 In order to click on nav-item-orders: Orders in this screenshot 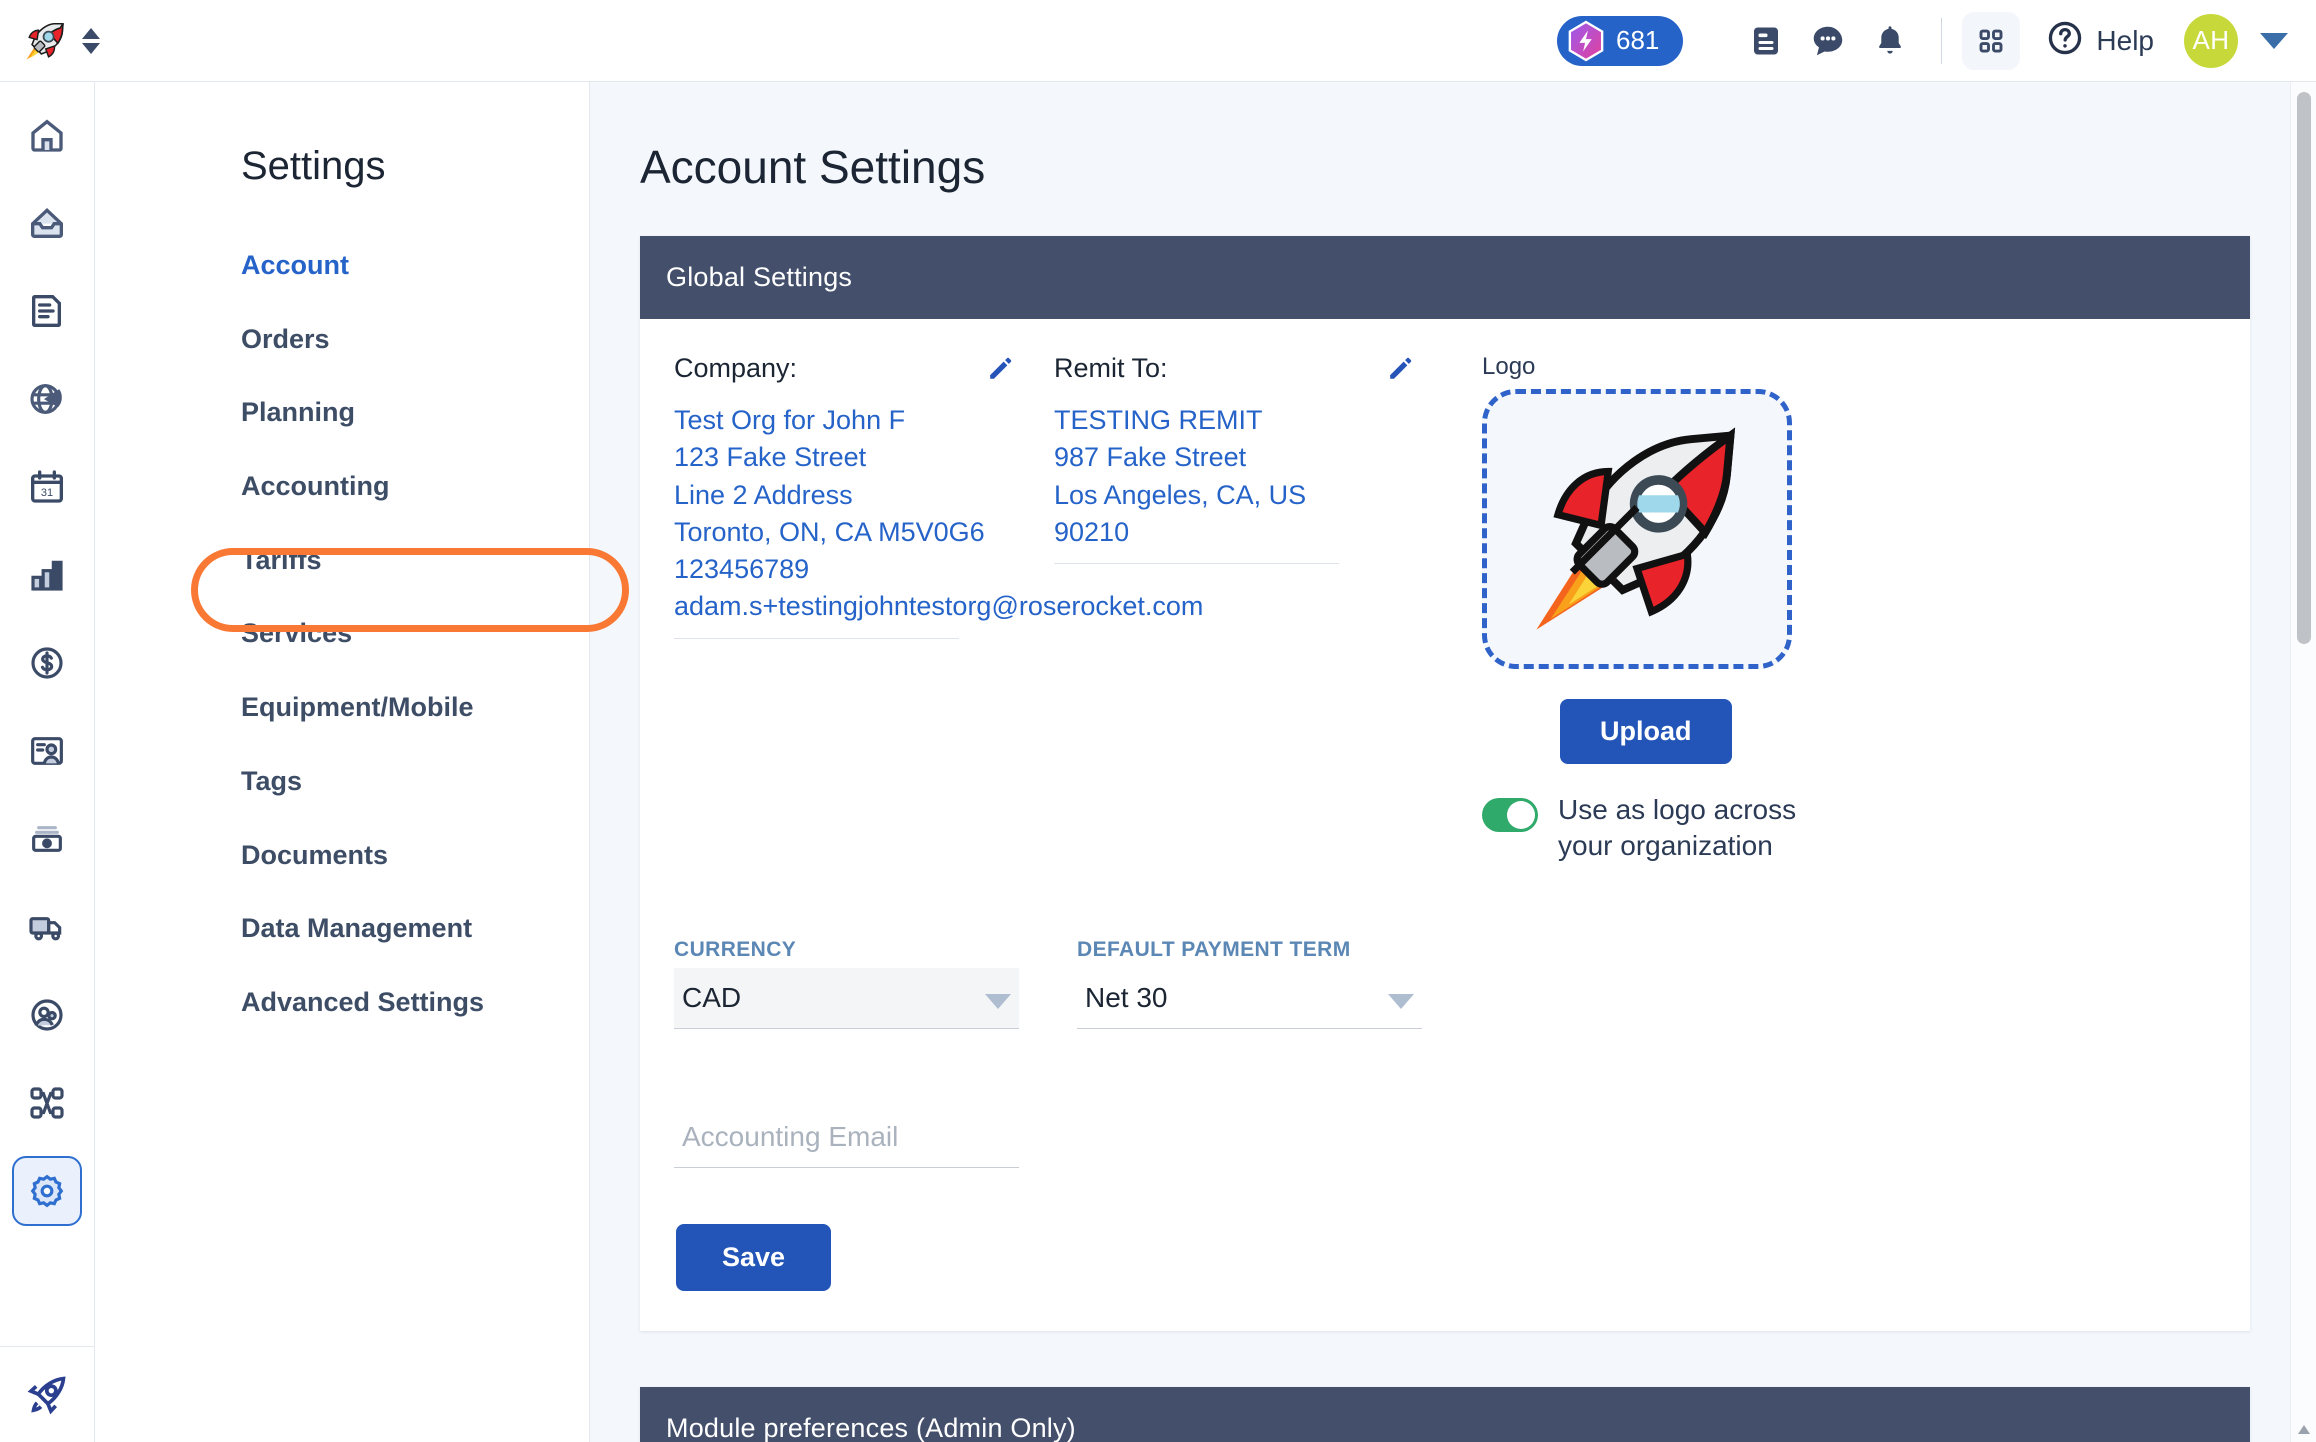, I will do `click(342, 340)`.